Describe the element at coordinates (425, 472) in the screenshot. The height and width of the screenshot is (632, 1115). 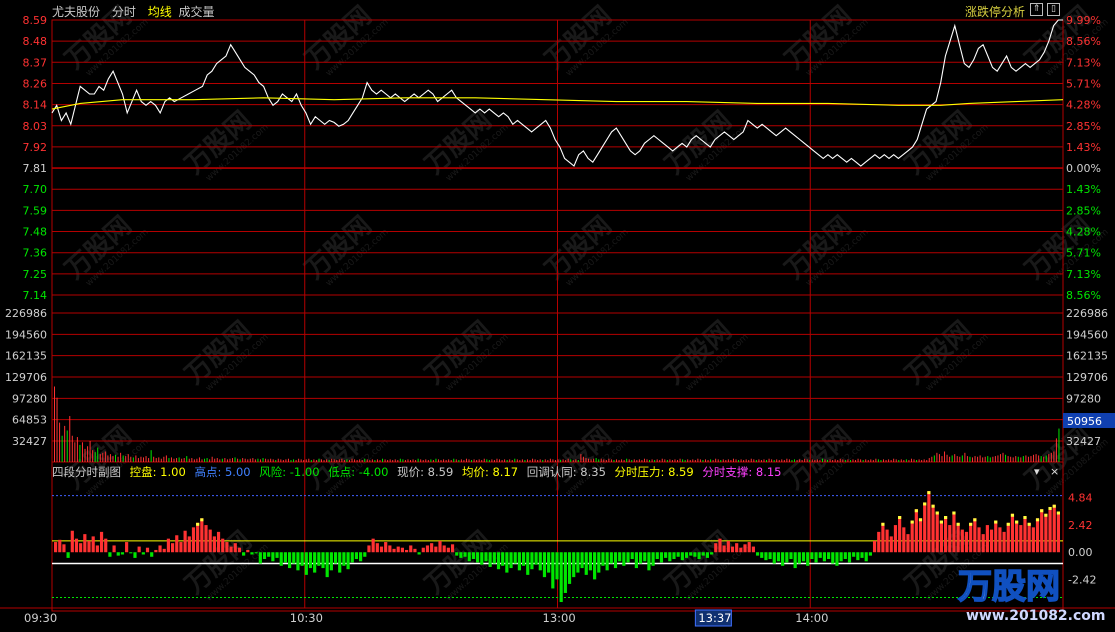
I see `indicator-xianjia: 现价: 8.59` at that location.